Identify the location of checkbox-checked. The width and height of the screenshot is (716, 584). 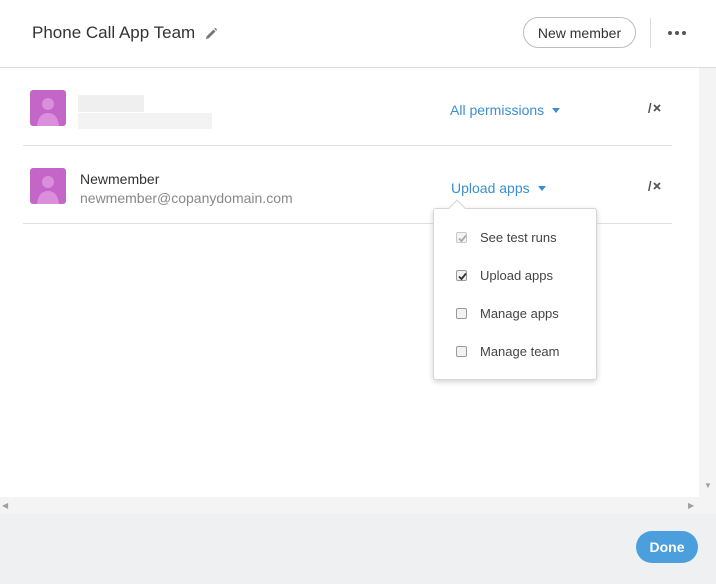
(461, 275).